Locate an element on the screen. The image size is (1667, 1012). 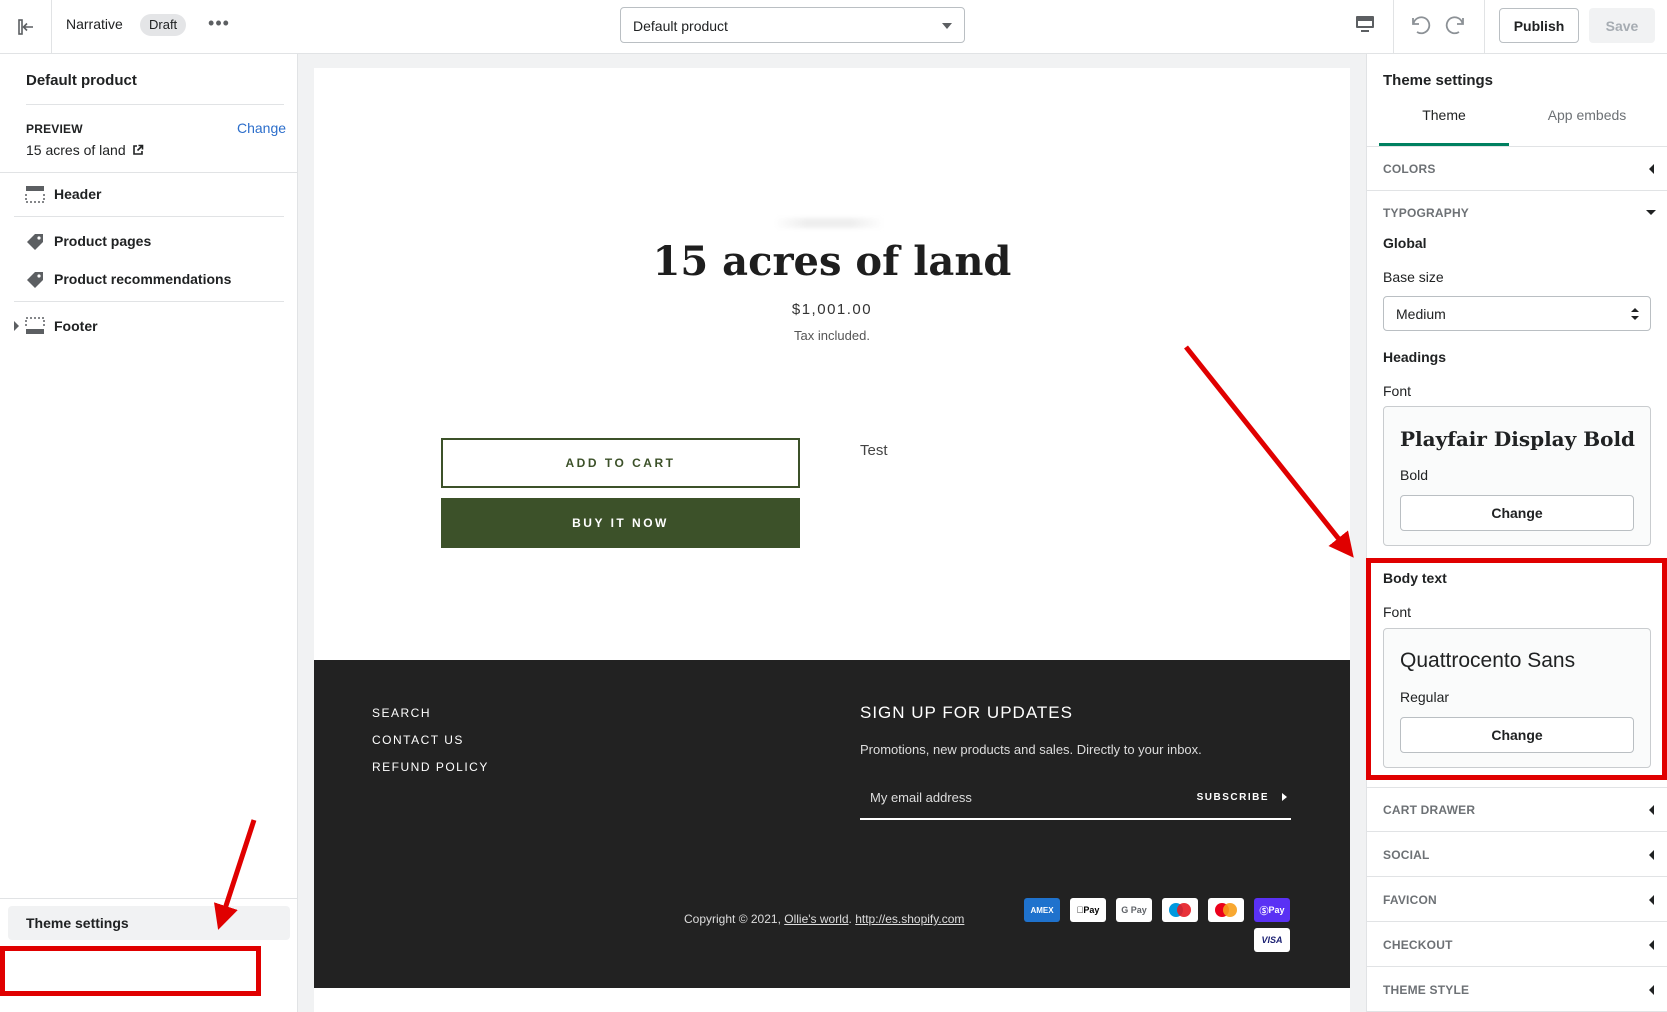
product-description: Test is located at coordinates (874, 450).